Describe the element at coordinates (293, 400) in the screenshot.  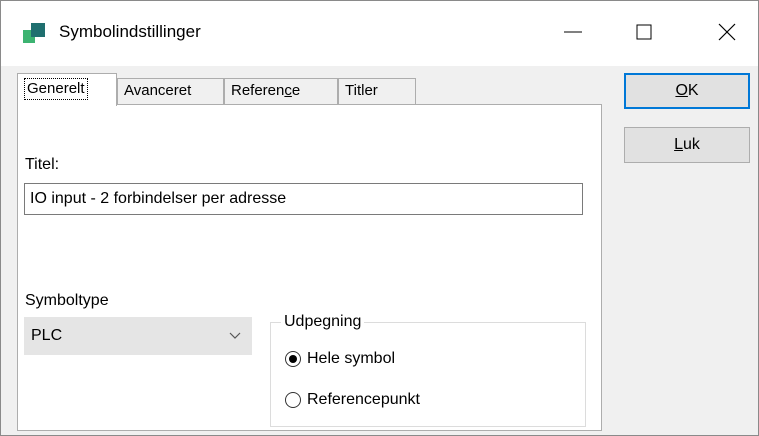
I see `radio-unchecked-icon` at that location.